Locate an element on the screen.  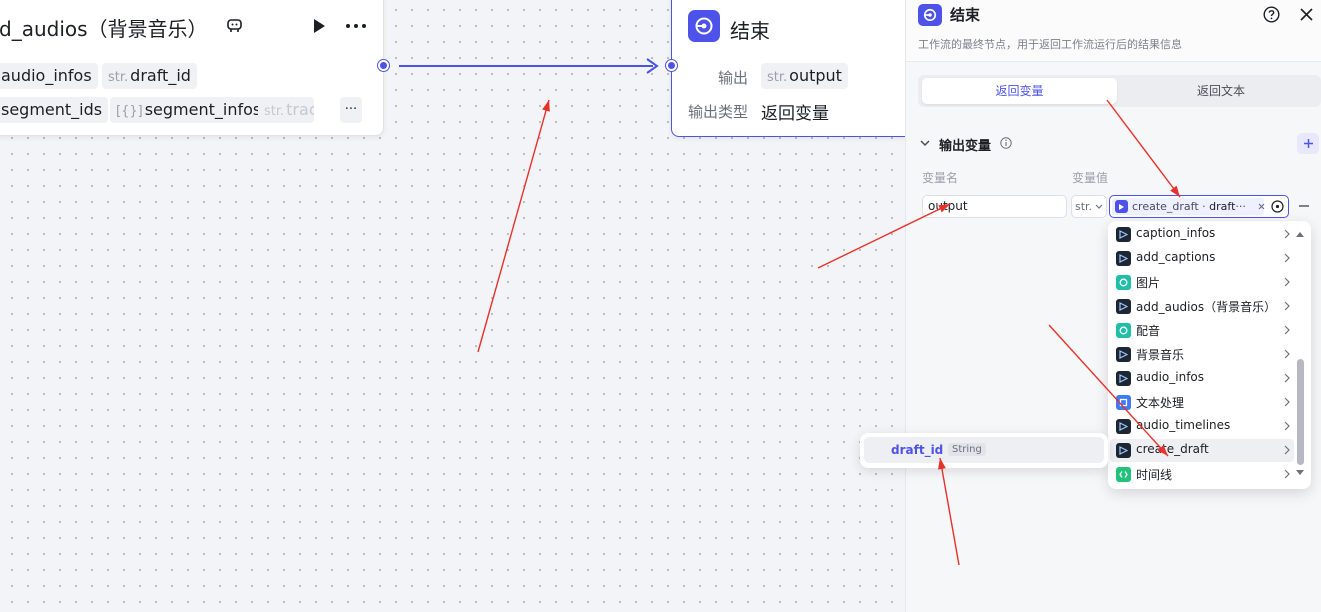
field-submenu: draft_id String is located at coordinates (984, 450).